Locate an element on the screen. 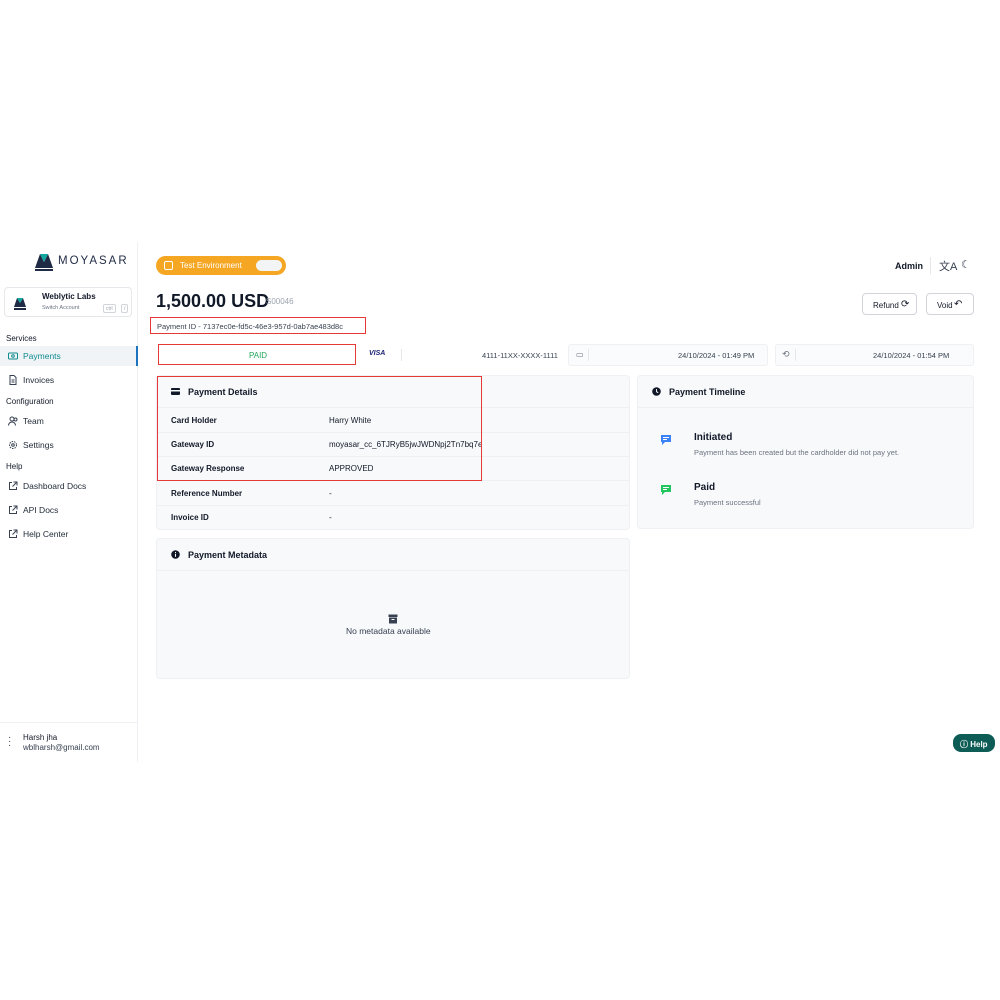 The image size is (1000, 1000). invoice-icon is located at coordinates (13, 380).